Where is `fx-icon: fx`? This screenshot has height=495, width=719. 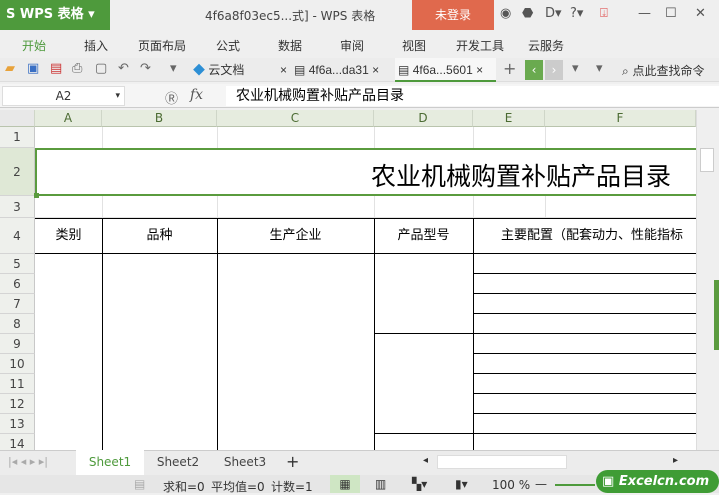 fx-icon: fx is located at coordinates (196, 95).